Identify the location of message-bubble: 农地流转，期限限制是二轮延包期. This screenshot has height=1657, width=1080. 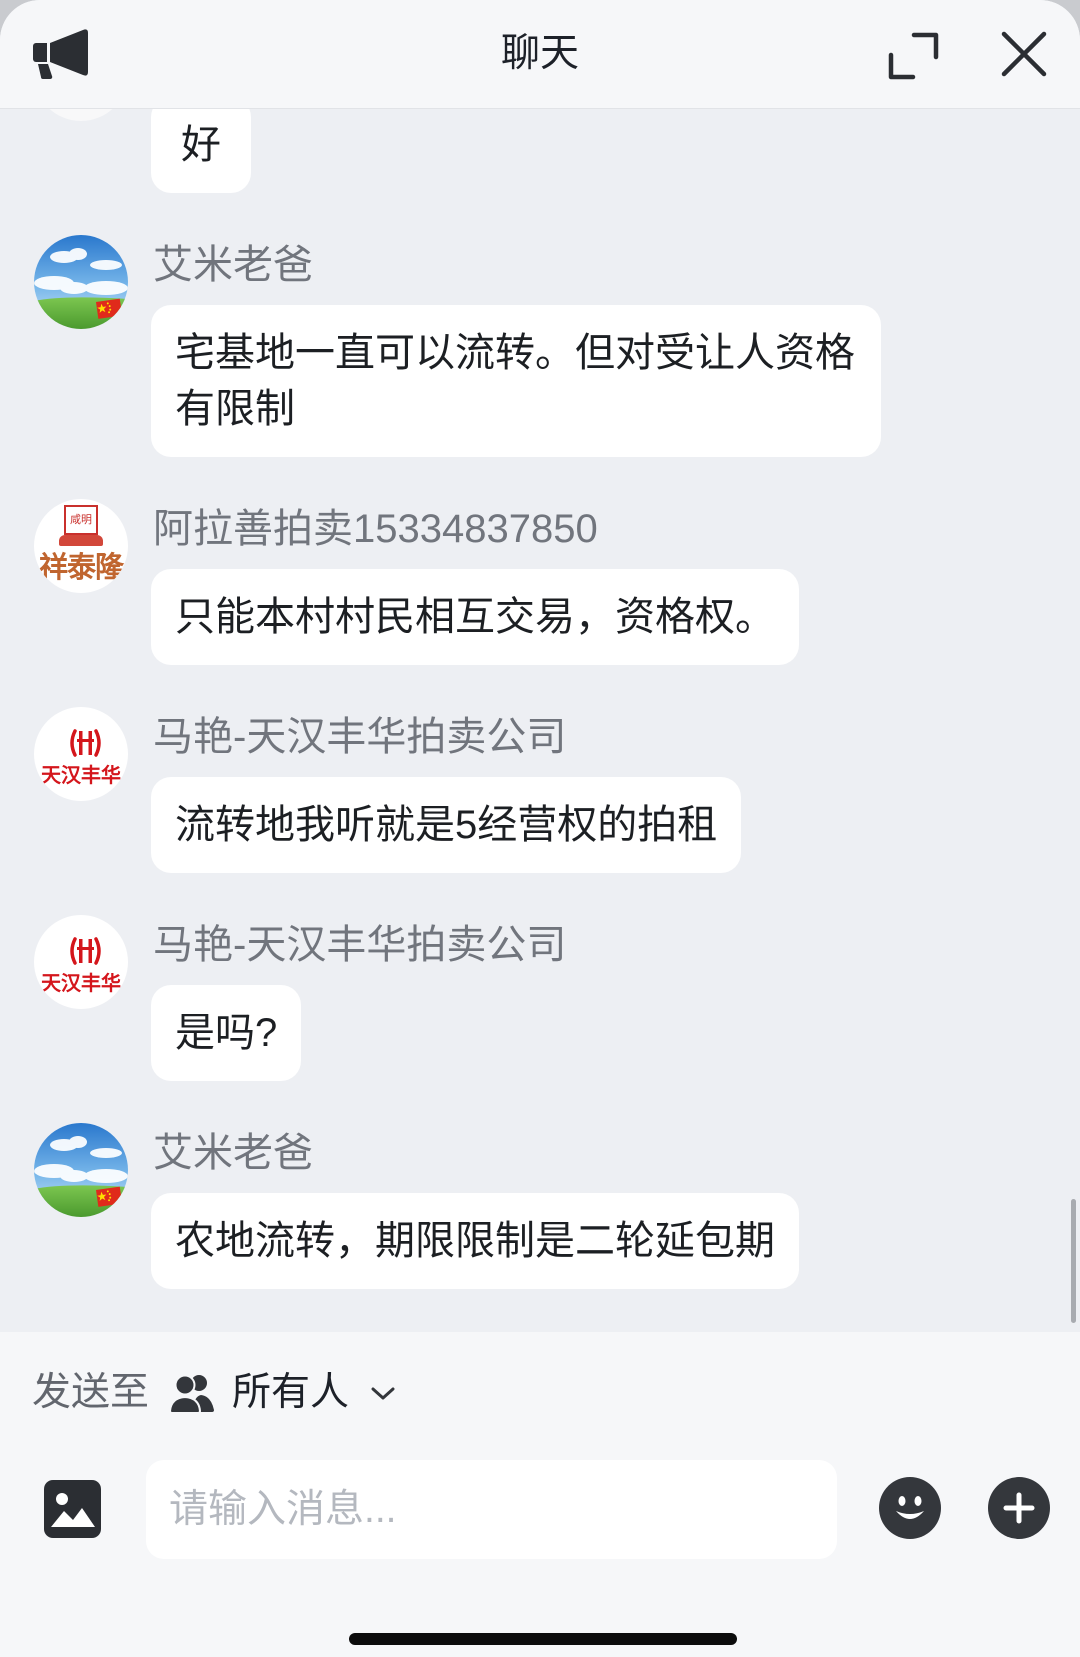
(475, 1241).